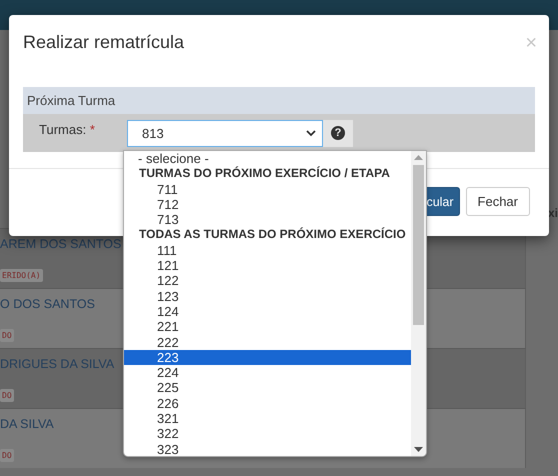  I want to click on dropdown-option: 713, so click(267, 220).